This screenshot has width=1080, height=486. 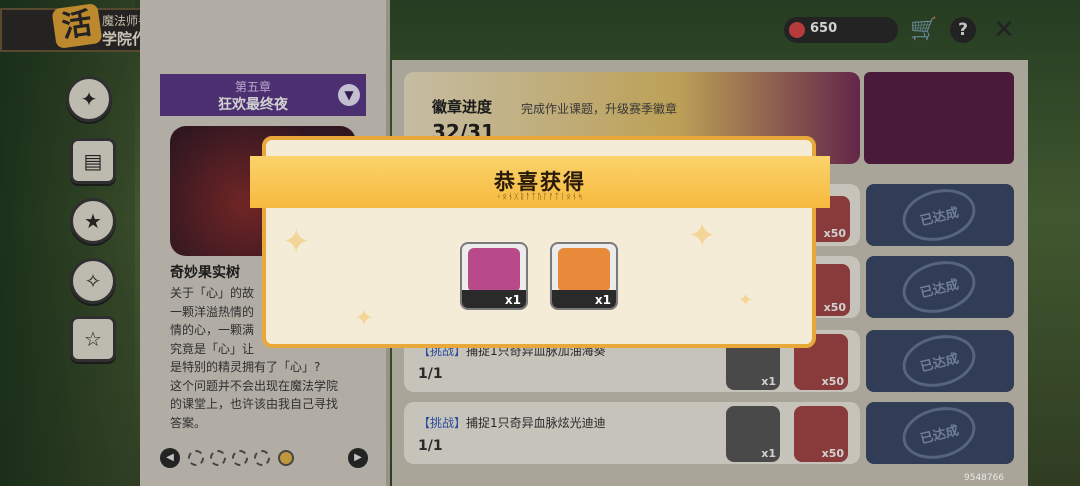 What do you see at coordinates (584, 270) in the screenshot?
I see `gift-box-icon` at bounding box center [584, 270].